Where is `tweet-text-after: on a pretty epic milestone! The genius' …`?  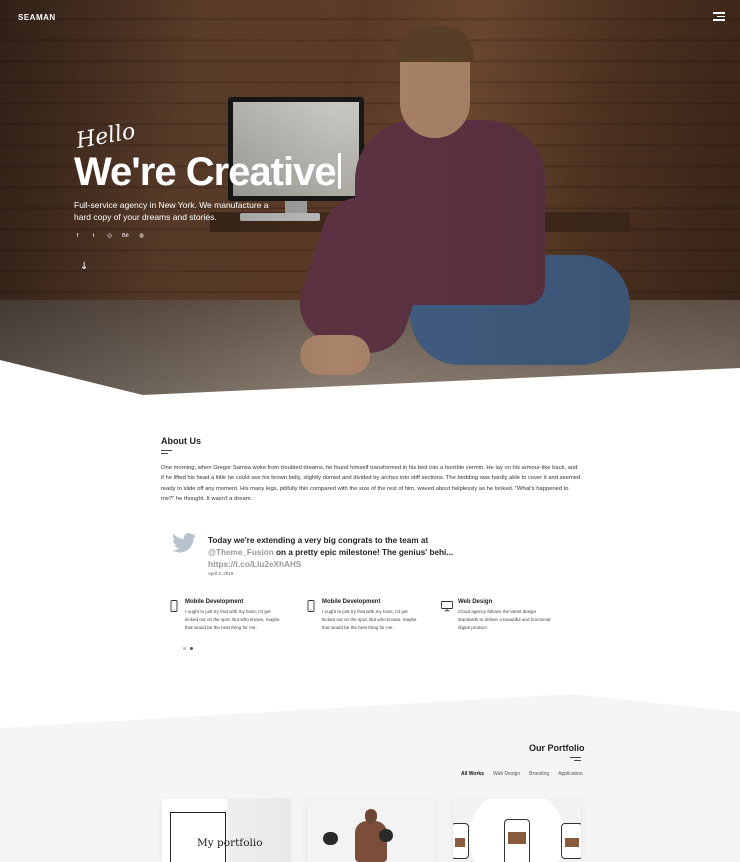 tweet-text-after: on a pretty epic milestone! The genius' … is located at coordinates (363, 552).